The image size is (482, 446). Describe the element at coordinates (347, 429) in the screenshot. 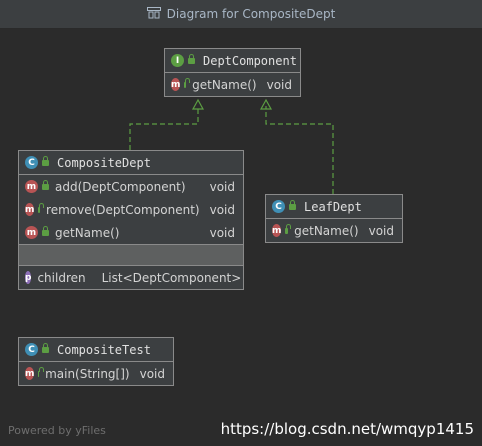

I see `watermark-text: https://blog.csdn.net/wmqyp1415` at that location.